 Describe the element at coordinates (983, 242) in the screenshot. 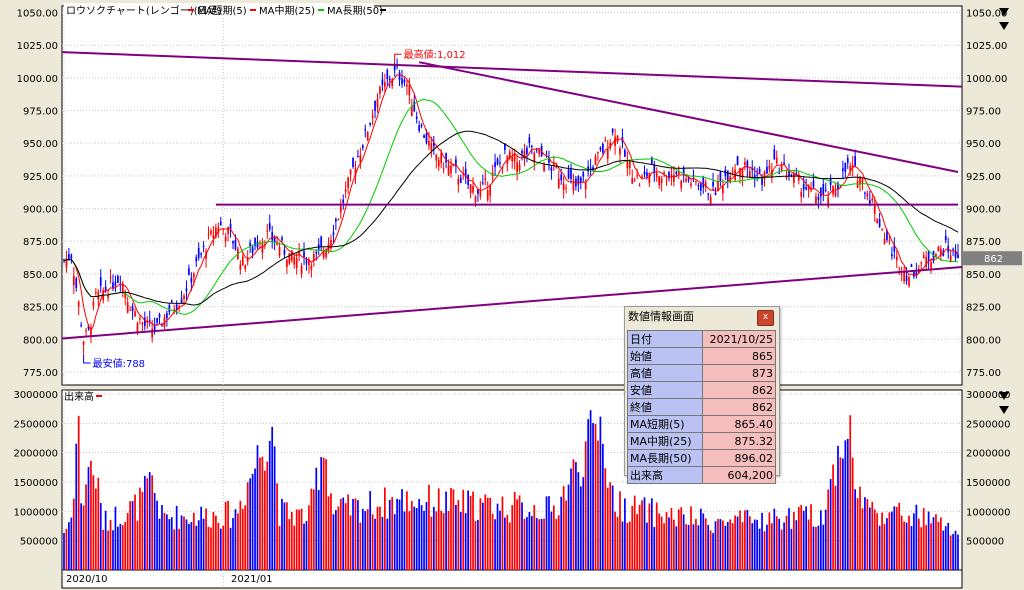

I see `price-tick-right: 875.00` at that location.